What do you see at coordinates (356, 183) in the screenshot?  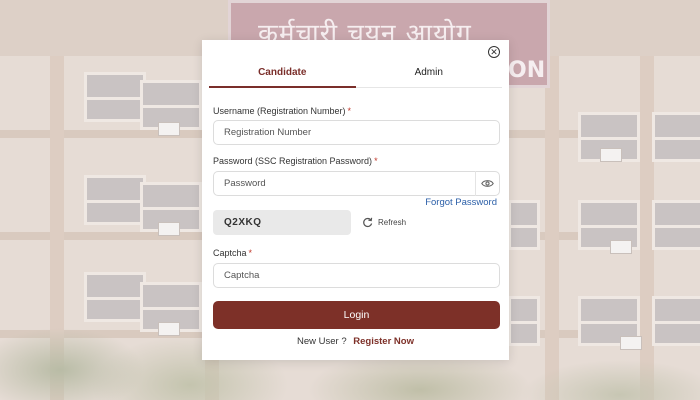 I see `password-input` at bounding box center [356, 183].